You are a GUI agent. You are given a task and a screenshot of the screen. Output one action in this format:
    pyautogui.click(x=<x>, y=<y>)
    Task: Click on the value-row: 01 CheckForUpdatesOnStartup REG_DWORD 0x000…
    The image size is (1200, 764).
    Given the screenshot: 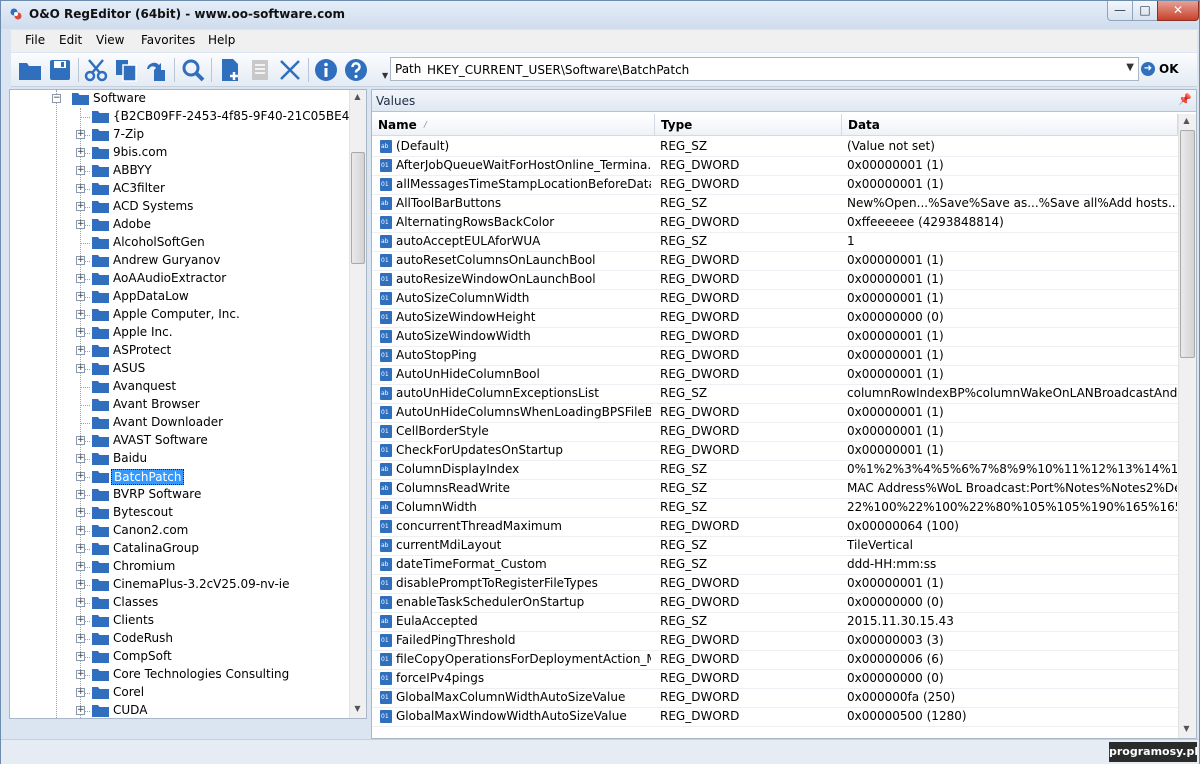 What is the action you would take?
    pyautogui.click(x=775, y=451)
    